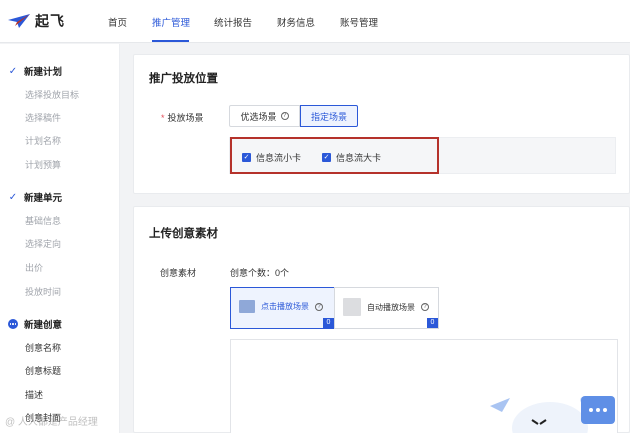  I want to click on creative-upload-title: 上传创意素材, so click(183, 234).